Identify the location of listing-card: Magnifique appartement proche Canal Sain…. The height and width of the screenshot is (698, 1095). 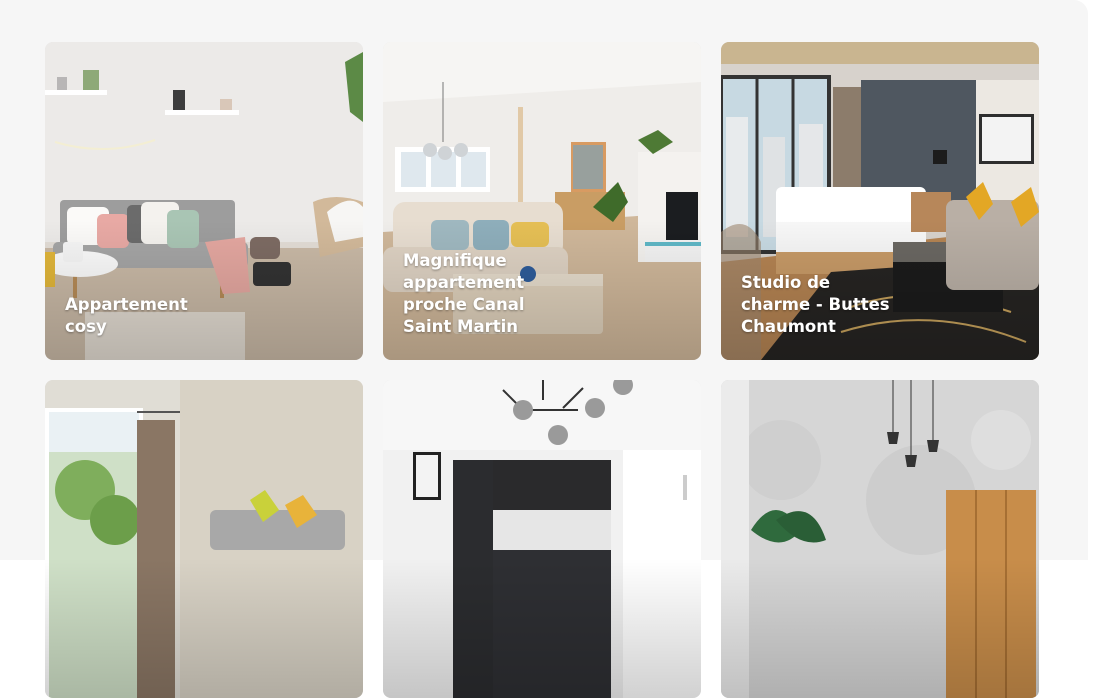
(542, 201).